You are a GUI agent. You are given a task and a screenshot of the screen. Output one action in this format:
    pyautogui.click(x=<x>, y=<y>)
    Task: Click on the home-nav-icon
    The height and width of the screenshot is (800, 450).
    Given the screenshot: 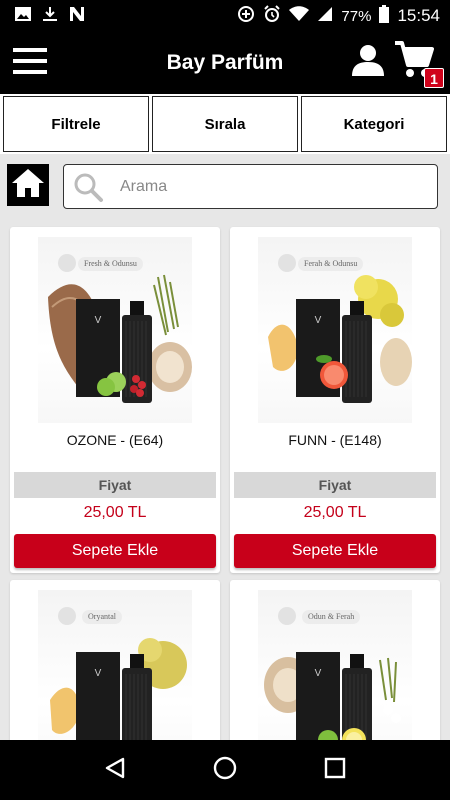 What is the action you would take?
    pyautogui.click(x=225, y=770)
    